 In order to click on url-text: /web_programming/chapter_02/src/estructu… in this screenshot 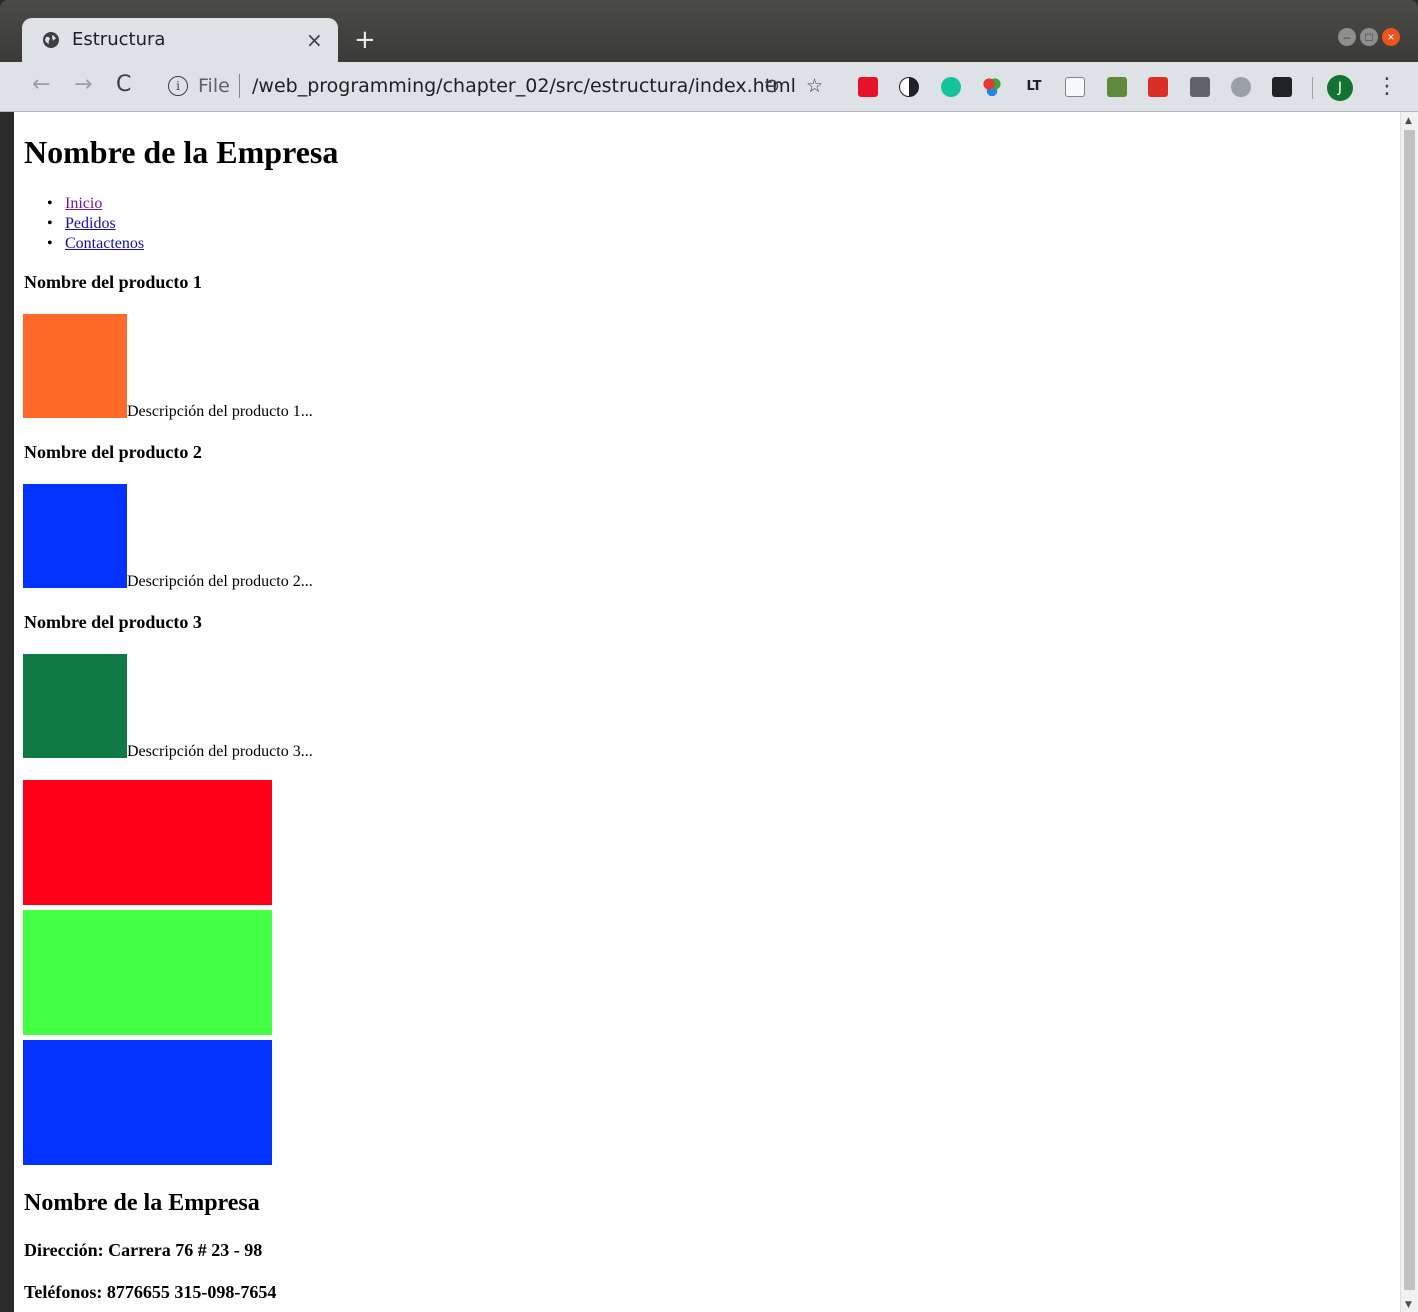, I will do `click(524, 86)`.